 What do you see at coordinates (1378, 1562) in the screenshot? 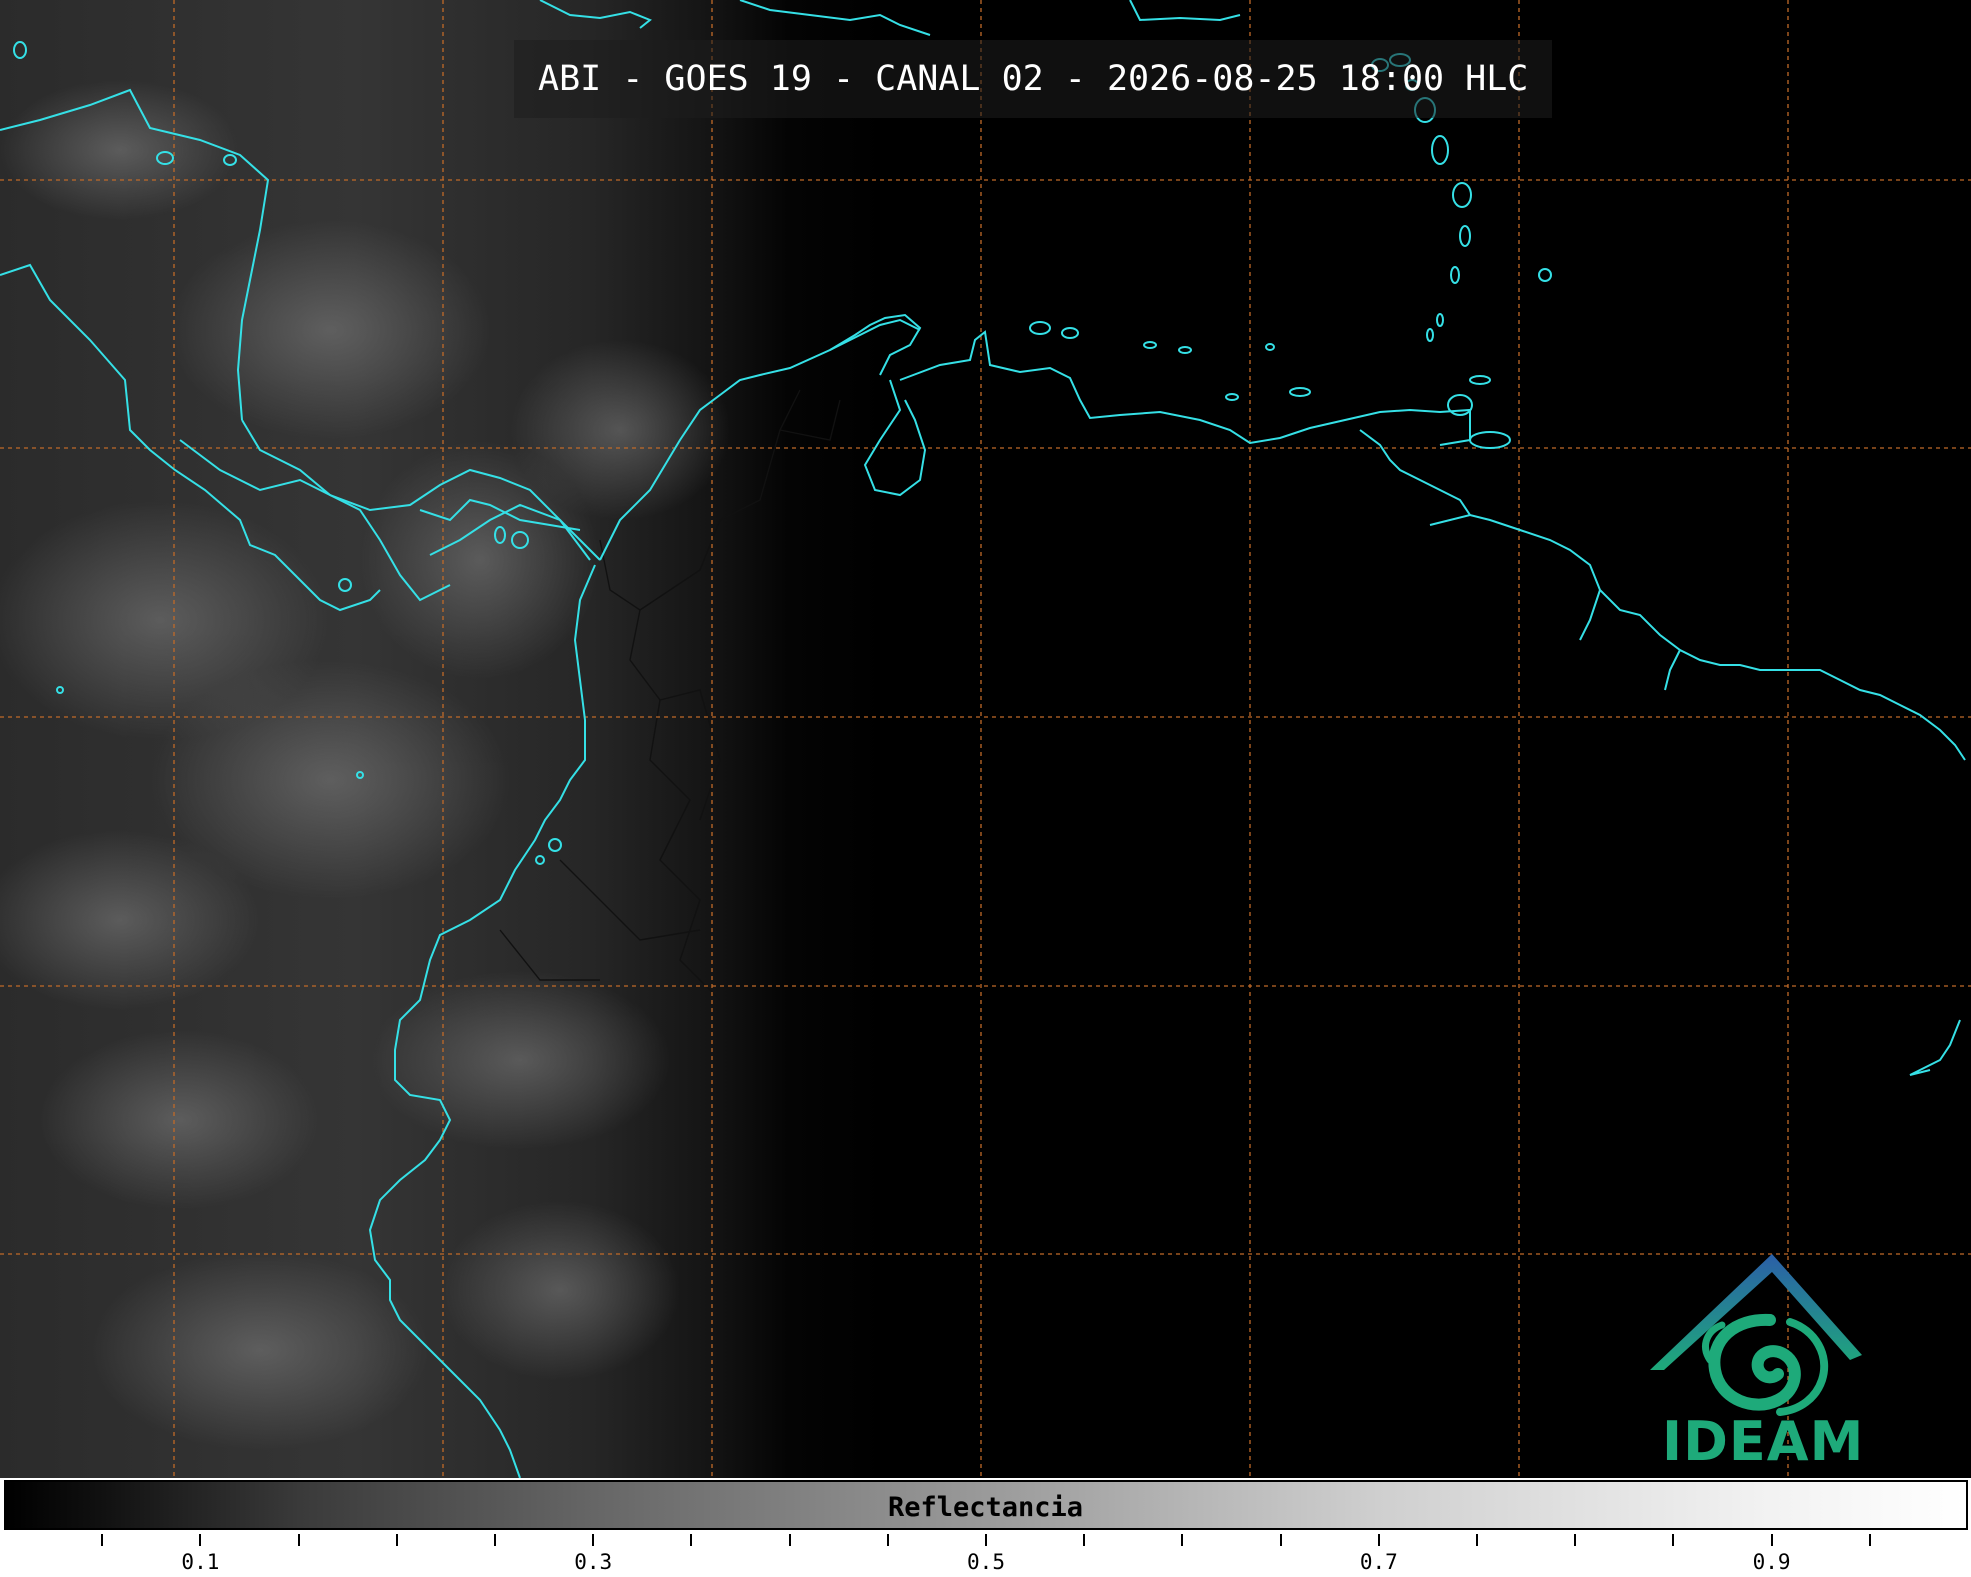
I see `colorbar-tick-label: 0.7` at bounding box center [1378, 1562].